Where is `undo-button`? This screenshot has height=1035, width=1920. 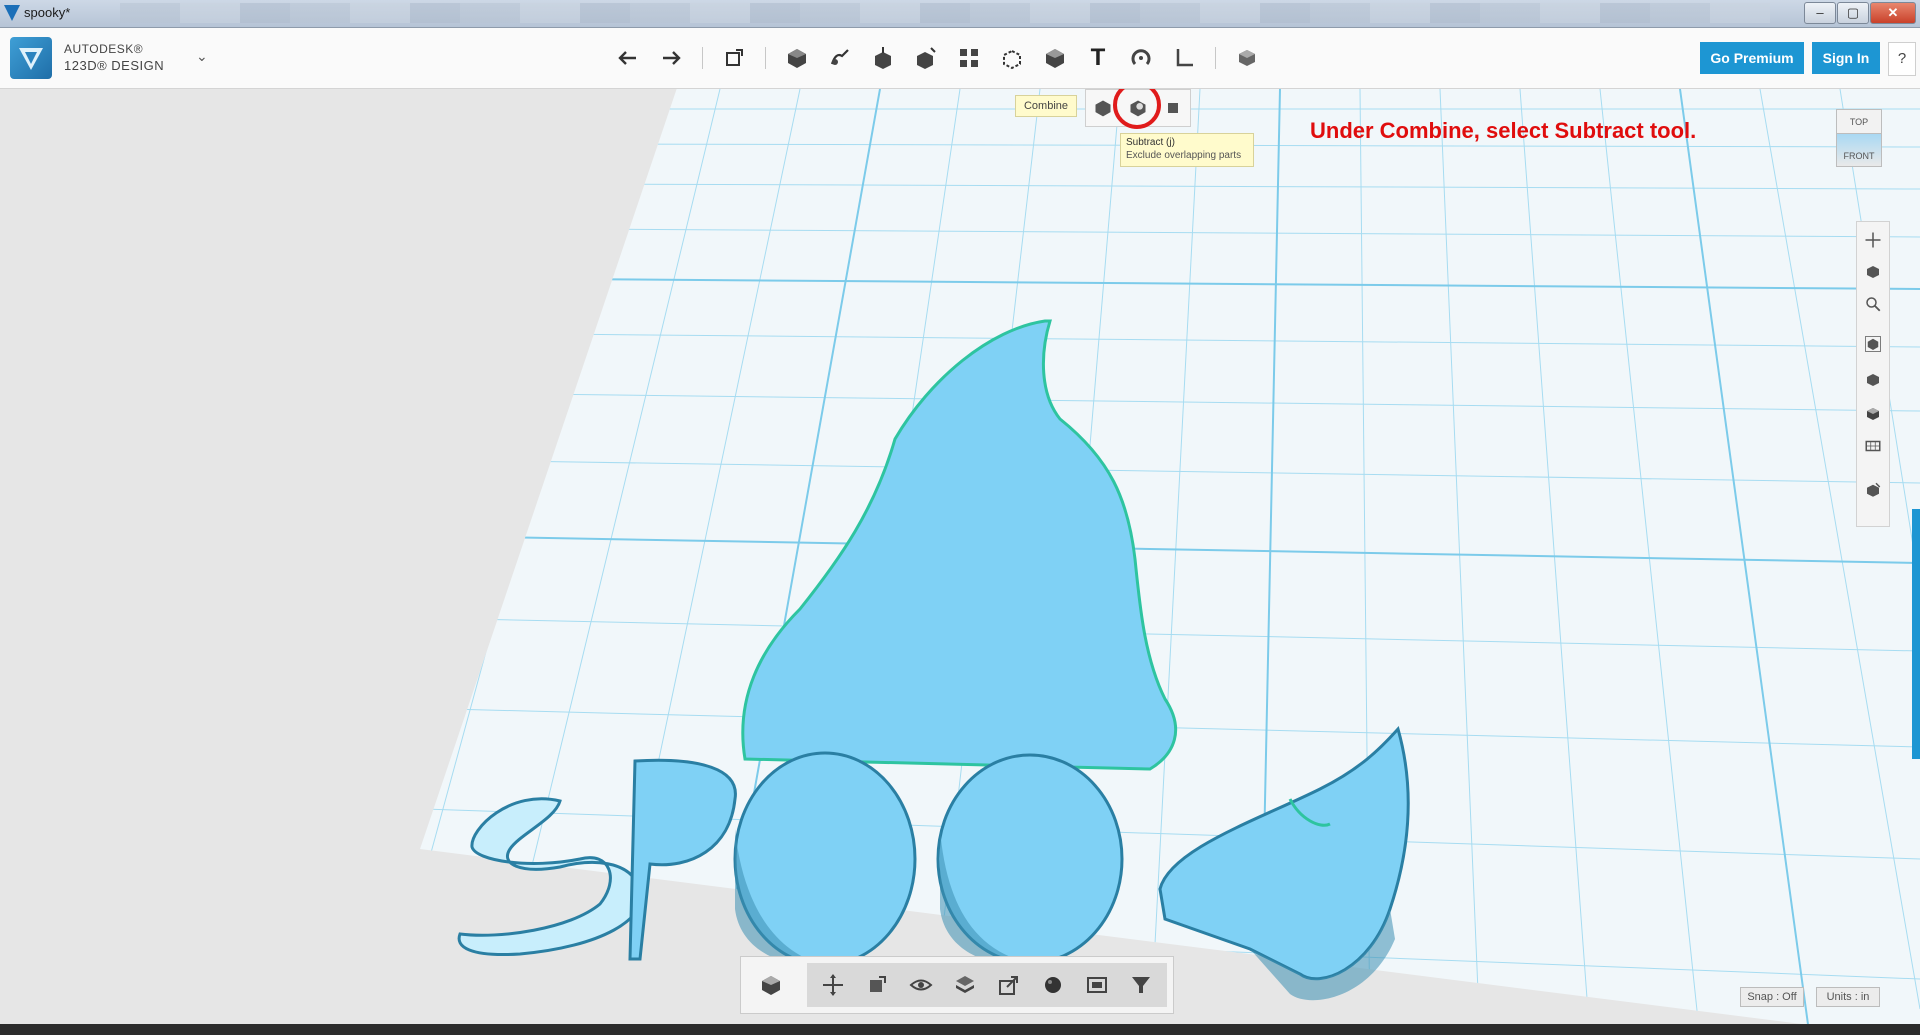 undo-button is located at coordinates (628, 58).